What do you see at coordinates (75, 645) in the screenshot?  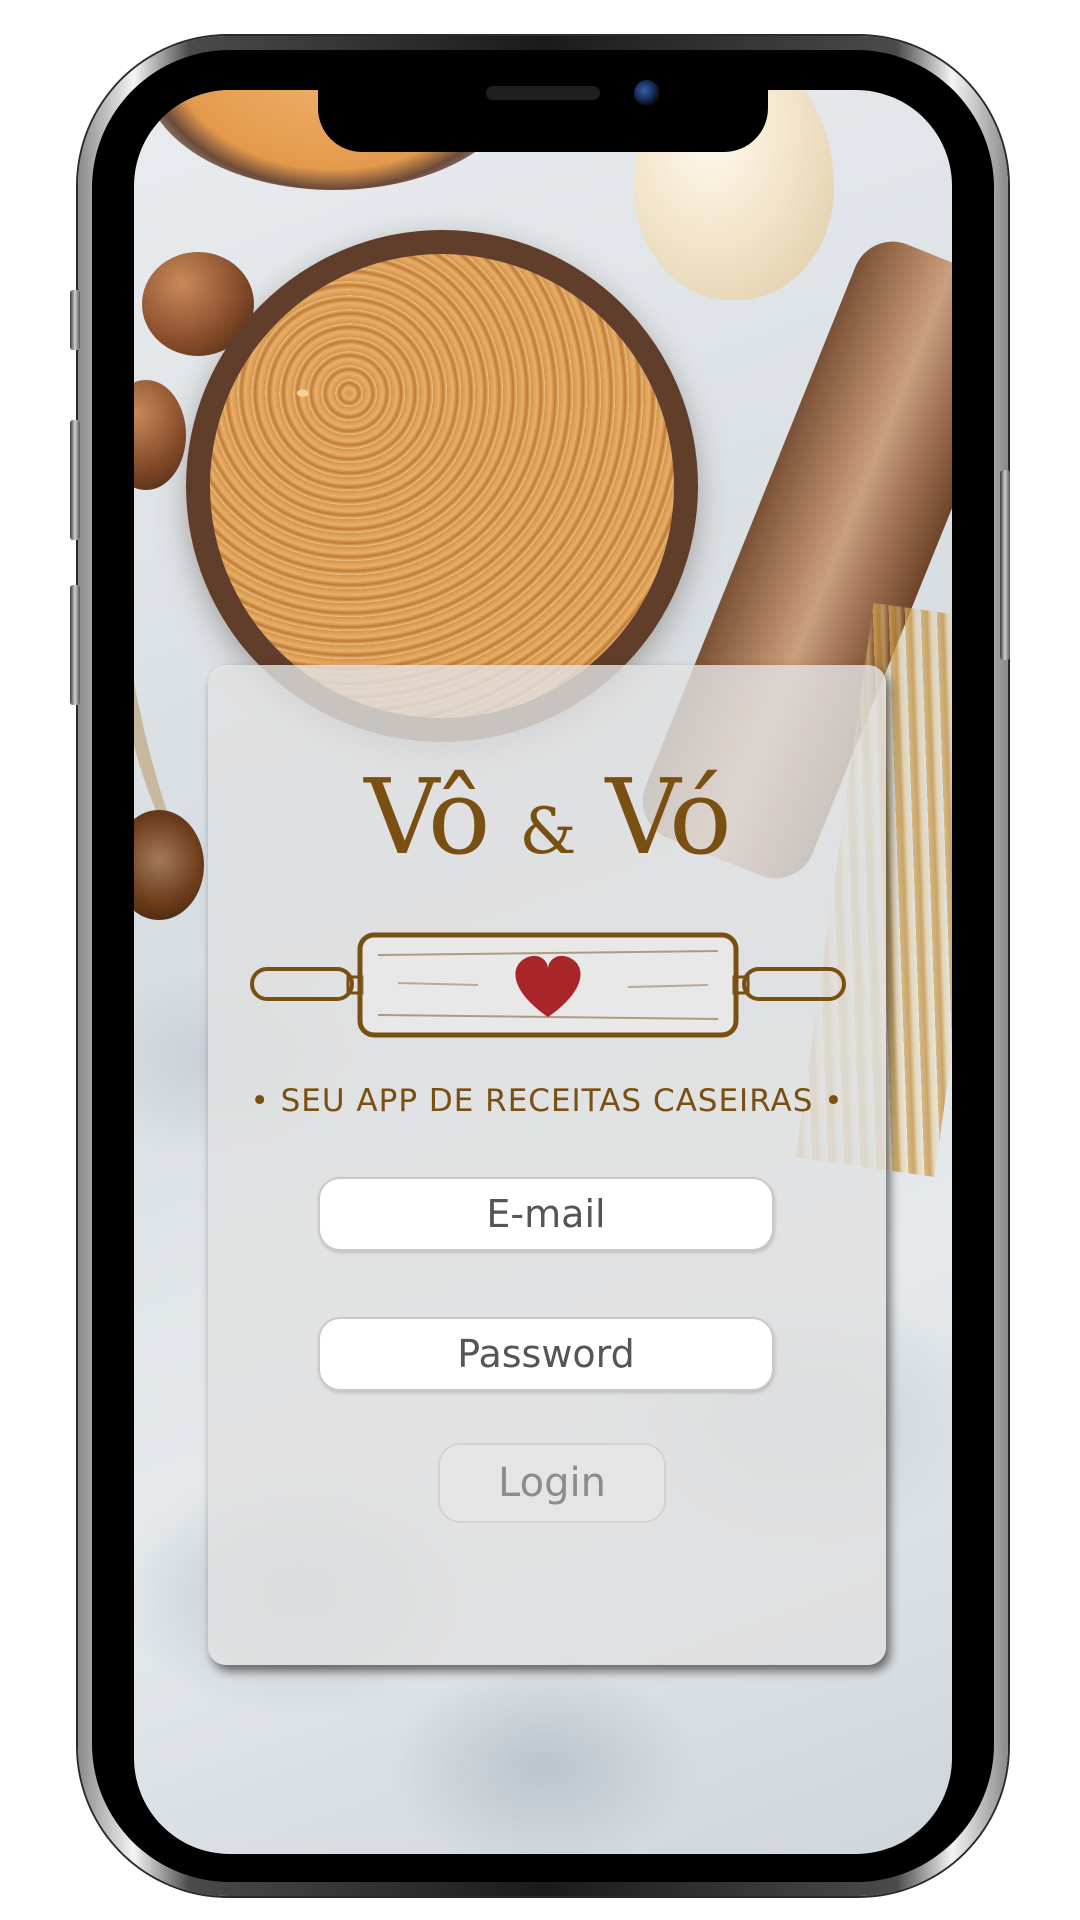 I see `volume-down-button` at bounding box center [75, 645].